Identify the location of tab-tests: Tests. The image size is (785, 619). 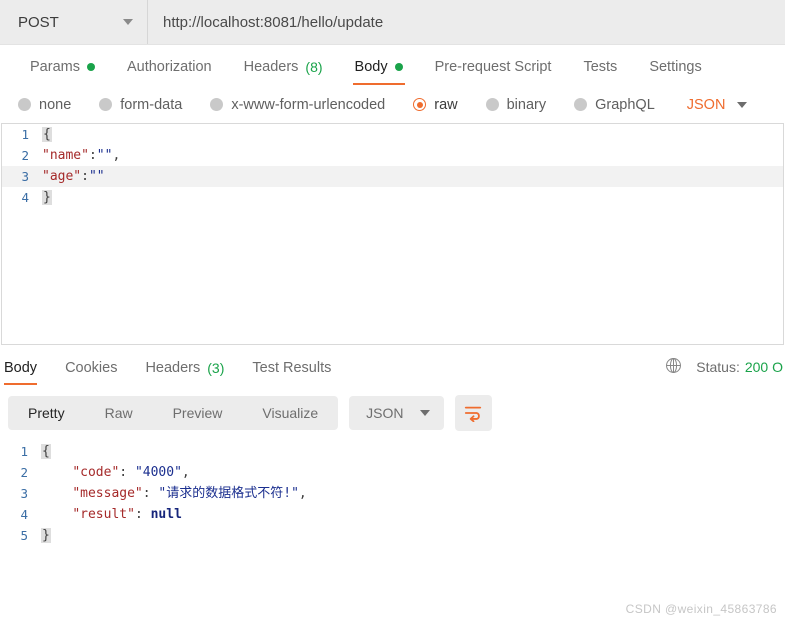
(600, 72).